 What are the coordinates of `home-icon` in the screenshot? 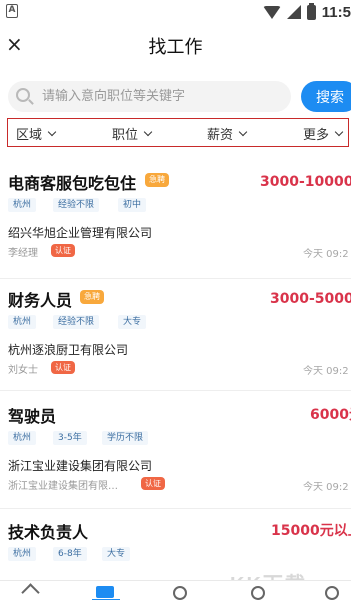 It's located at (30, 591).